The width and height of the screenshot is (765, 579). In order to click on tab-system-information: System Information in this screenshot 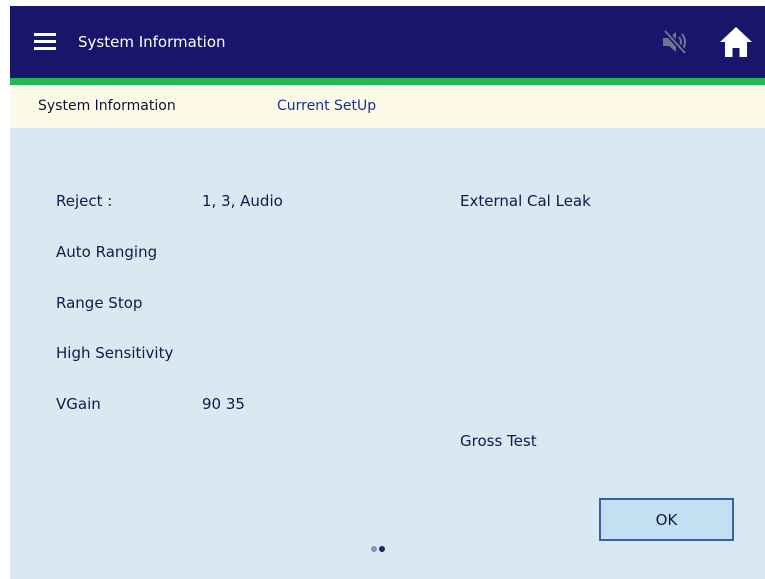, I will do `click(107, 106)`.